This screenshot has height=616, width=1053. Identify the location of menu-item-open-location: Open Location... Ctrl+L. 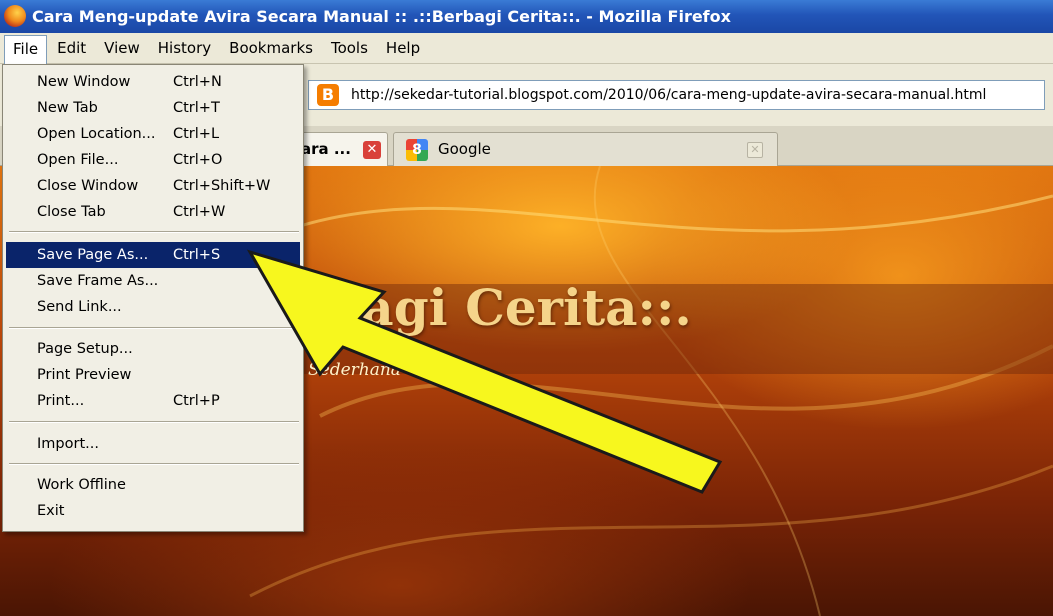
(153, 134).